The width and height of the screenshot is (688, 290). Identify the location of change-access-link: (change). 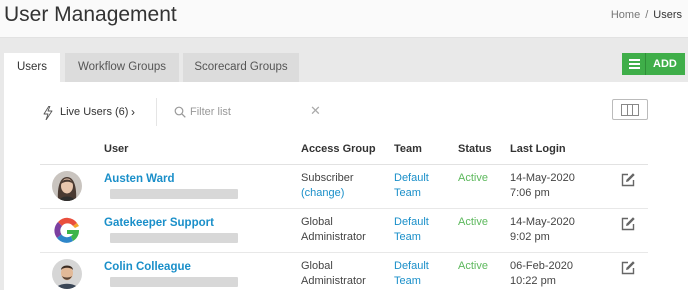
(341, 193).